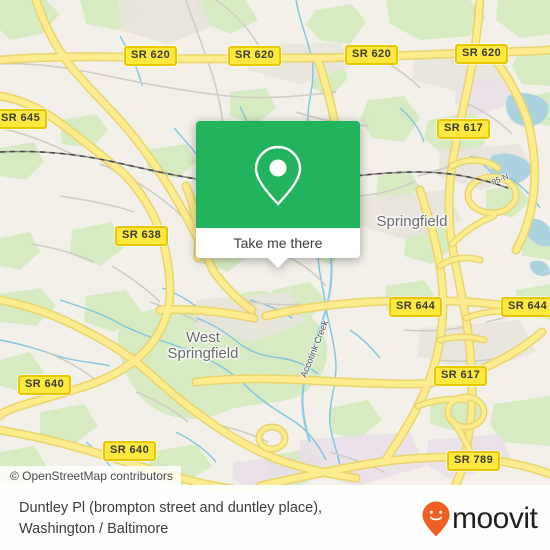 The image size is (550, 550). I want to click on place-label: Springfield, so click(412, 221).